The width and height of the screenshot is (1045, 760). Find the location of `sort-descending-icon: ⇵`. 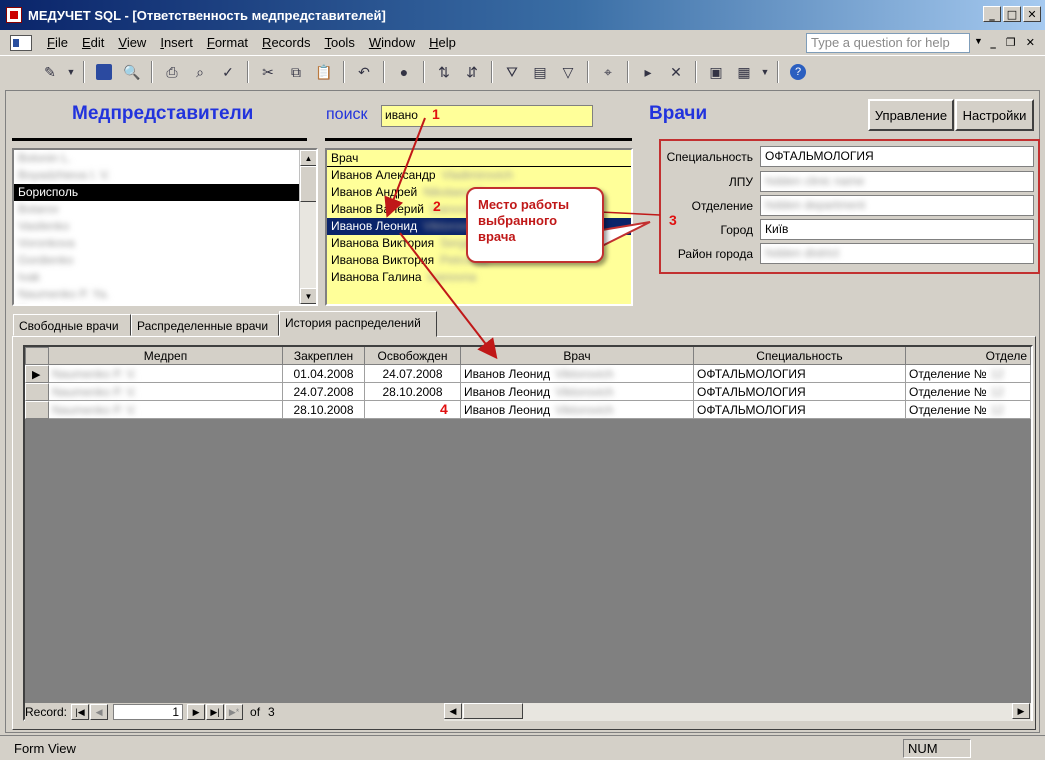

sort-descending-icon: ⇵ is located at coordinates (472, 72).